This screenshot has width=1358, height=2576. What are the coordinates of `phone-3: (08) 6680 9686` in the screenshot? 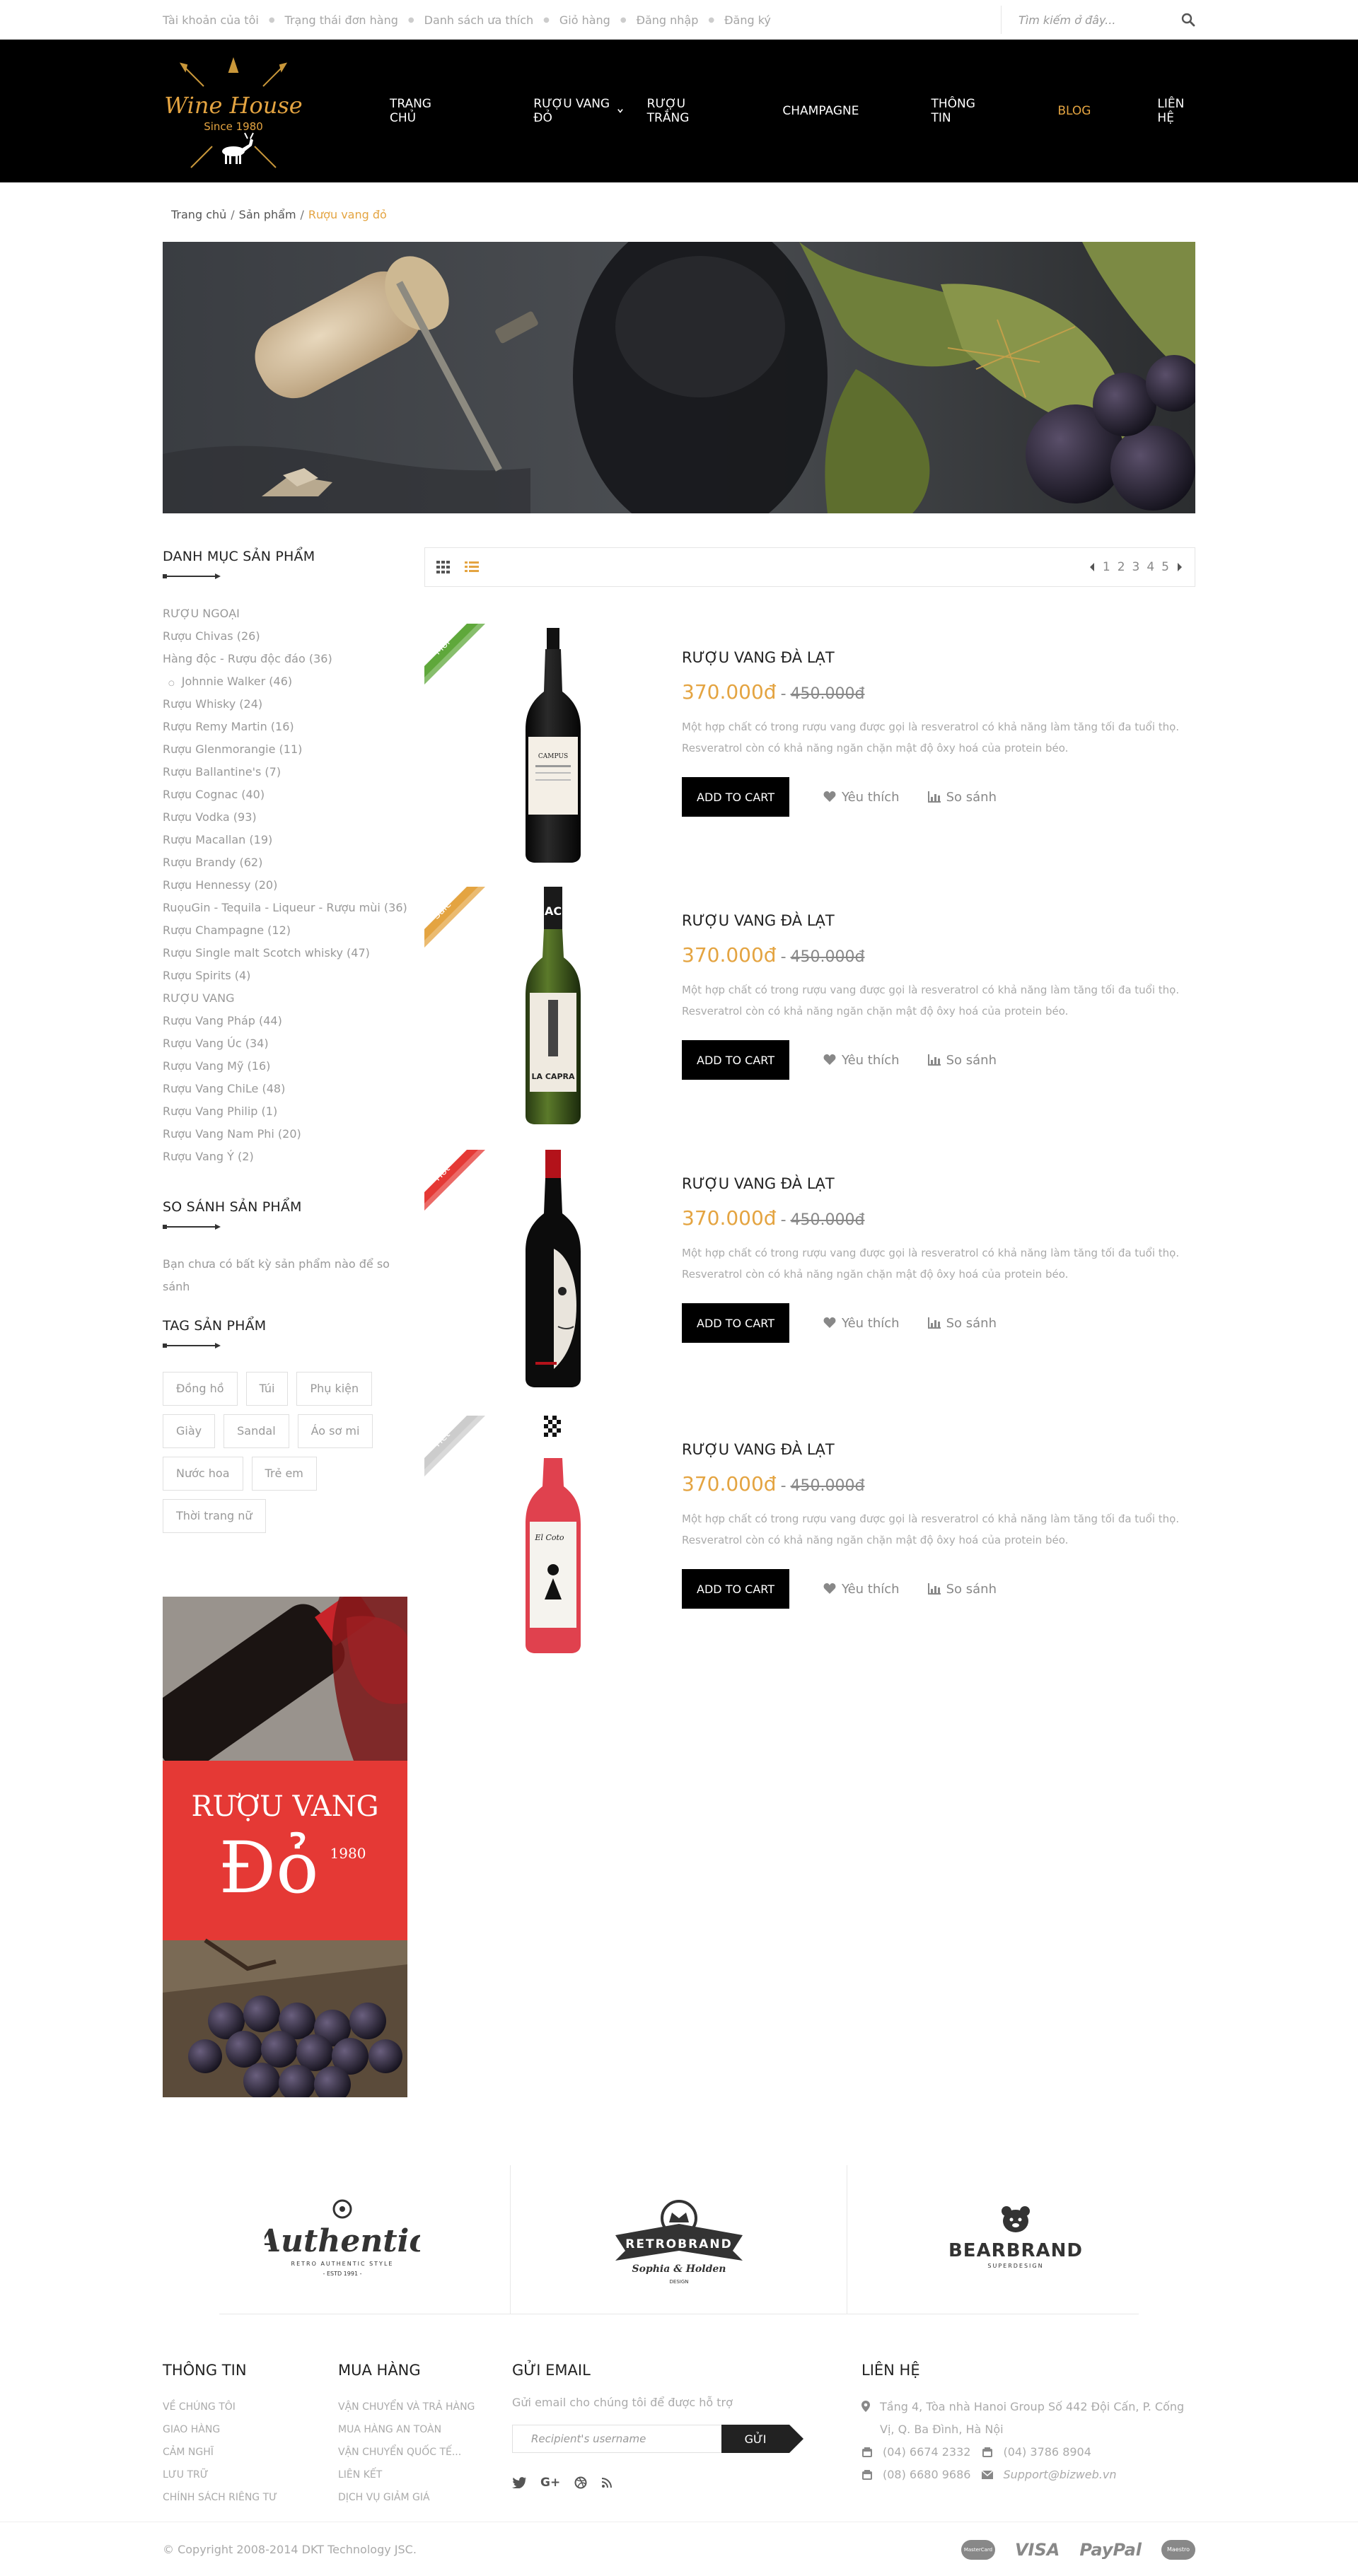 It's located at (926, 2475).